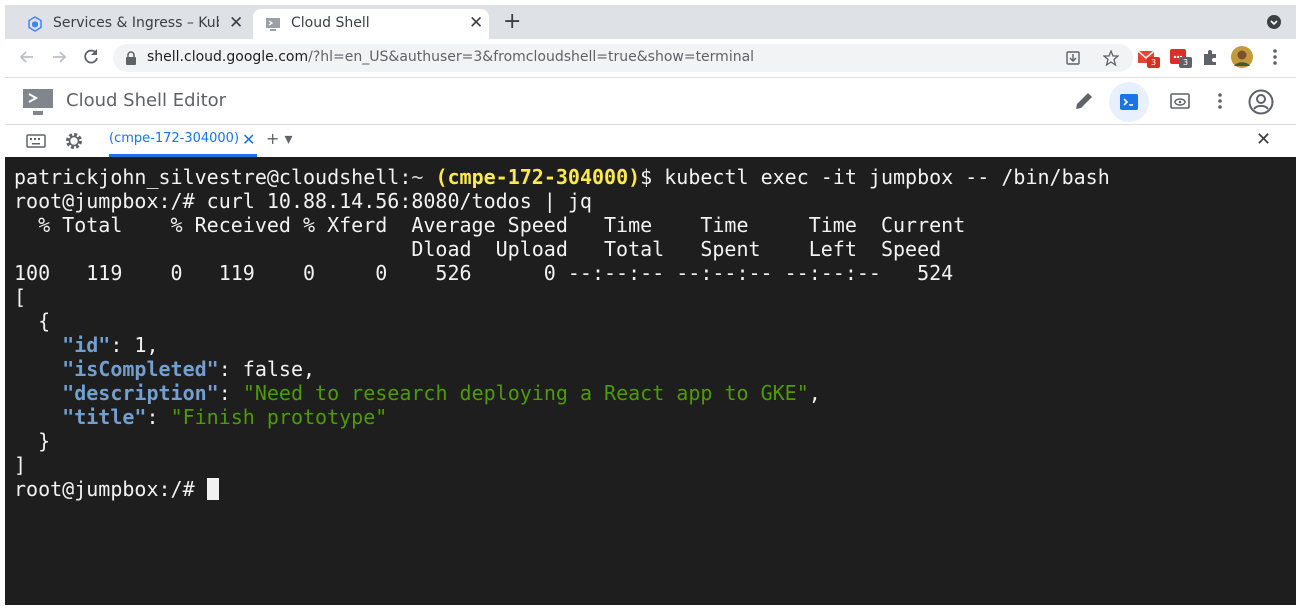 The image size is (1305, 613). I want to click on terminal-icon, so click(1129, 102).